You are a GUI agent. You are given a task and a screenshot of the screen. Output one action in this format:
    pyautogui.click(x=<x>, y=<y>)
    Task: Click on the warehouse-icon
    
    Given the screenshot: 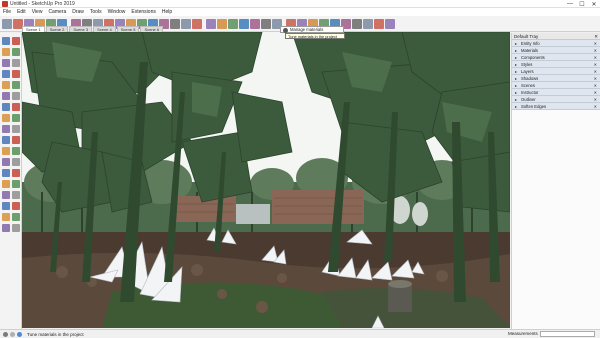 What is the action you would take?
    pyautogui.click(x=16, y=228)
    